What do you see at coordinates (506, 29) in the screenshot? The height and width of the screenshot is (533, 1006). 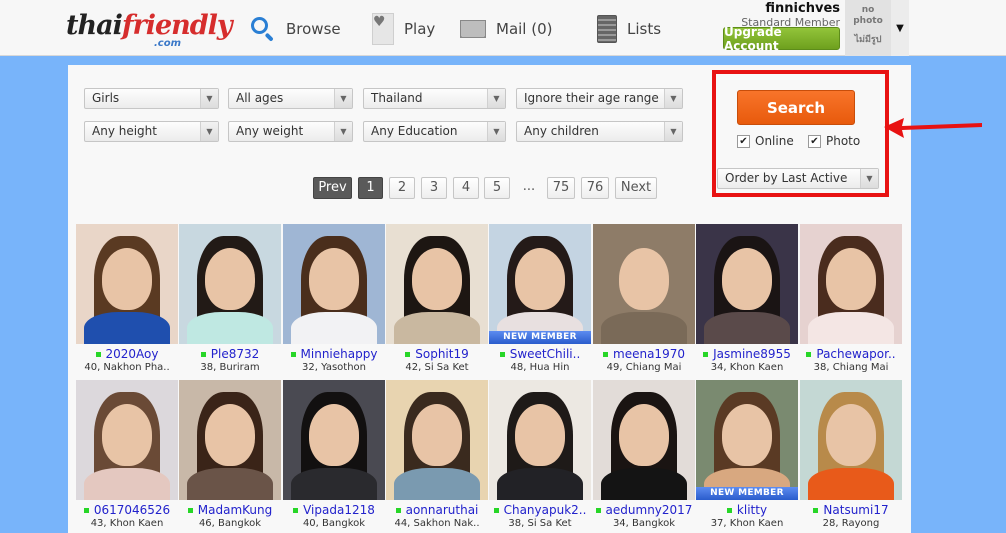 I see `nav-mail: Mail (0)` at bounding box center [506, 29].